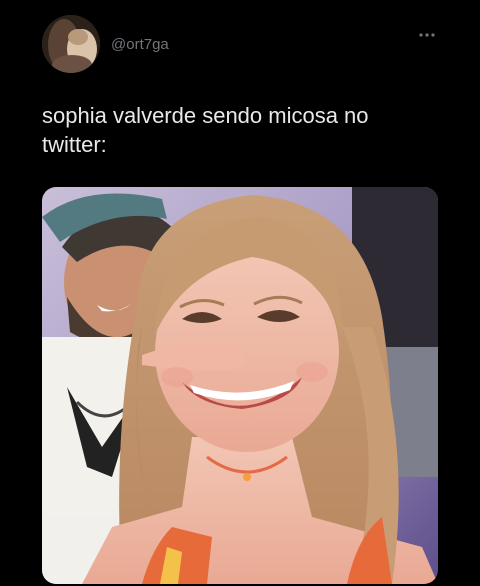 This screenshot has width=480, height=586. I want to click on more-options-icon, so click(427, 31).